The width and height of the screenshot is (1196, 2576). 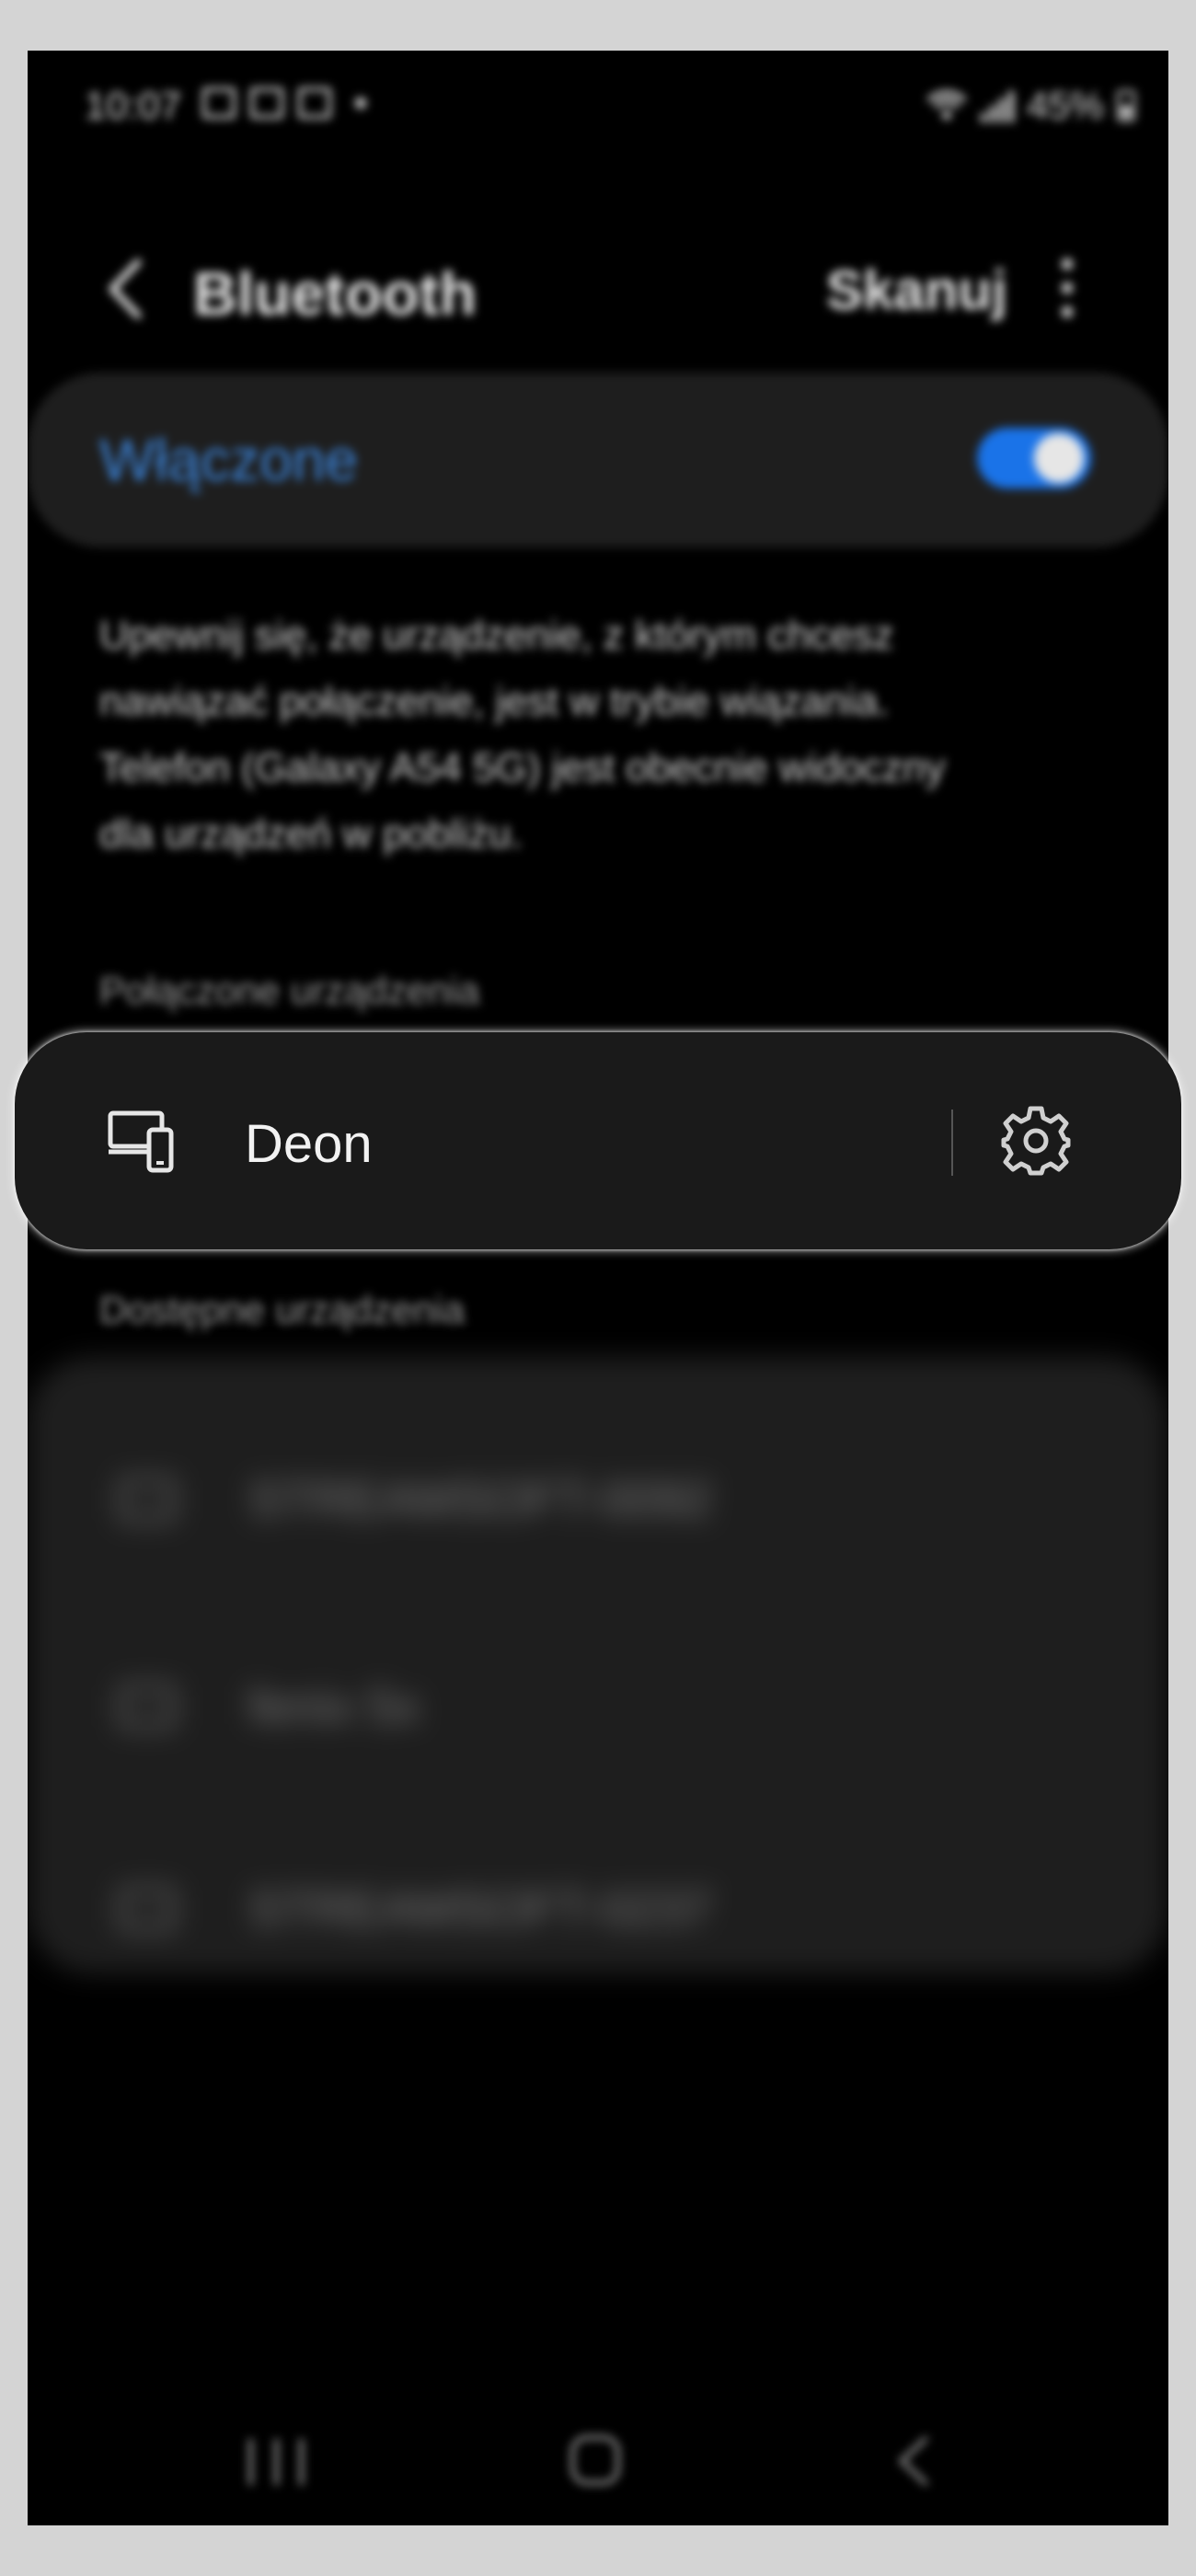 What do you see at coordinates (1036, 1141) in the screenshot?
I see `gear-icon` at bounding box center [1036, 1141].